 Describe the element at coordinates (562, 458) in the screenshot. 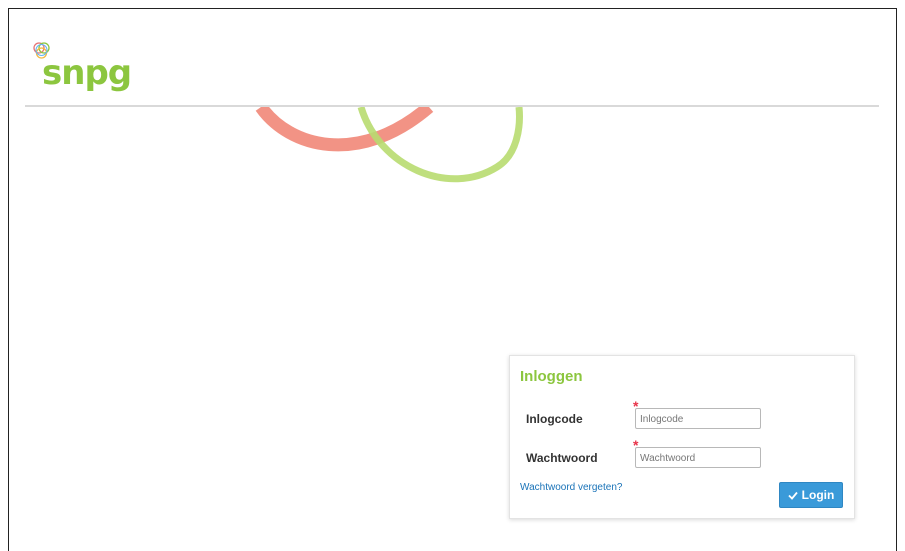

I see `password-label: Wachtwoord` at that location.